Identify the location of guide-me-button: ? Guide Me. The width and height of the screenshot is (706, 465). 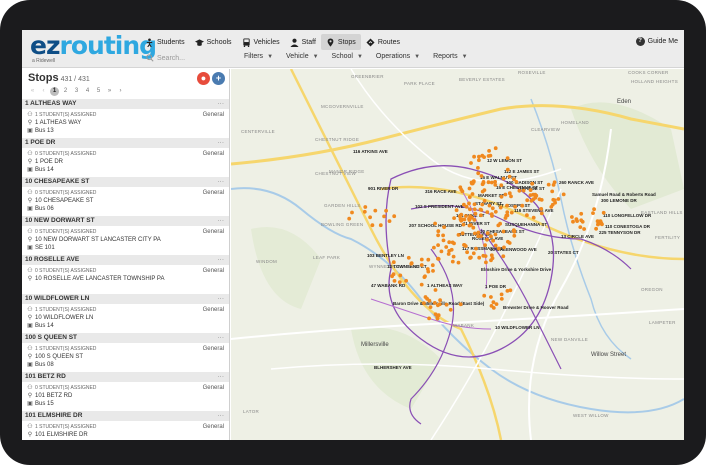
(656, 41).